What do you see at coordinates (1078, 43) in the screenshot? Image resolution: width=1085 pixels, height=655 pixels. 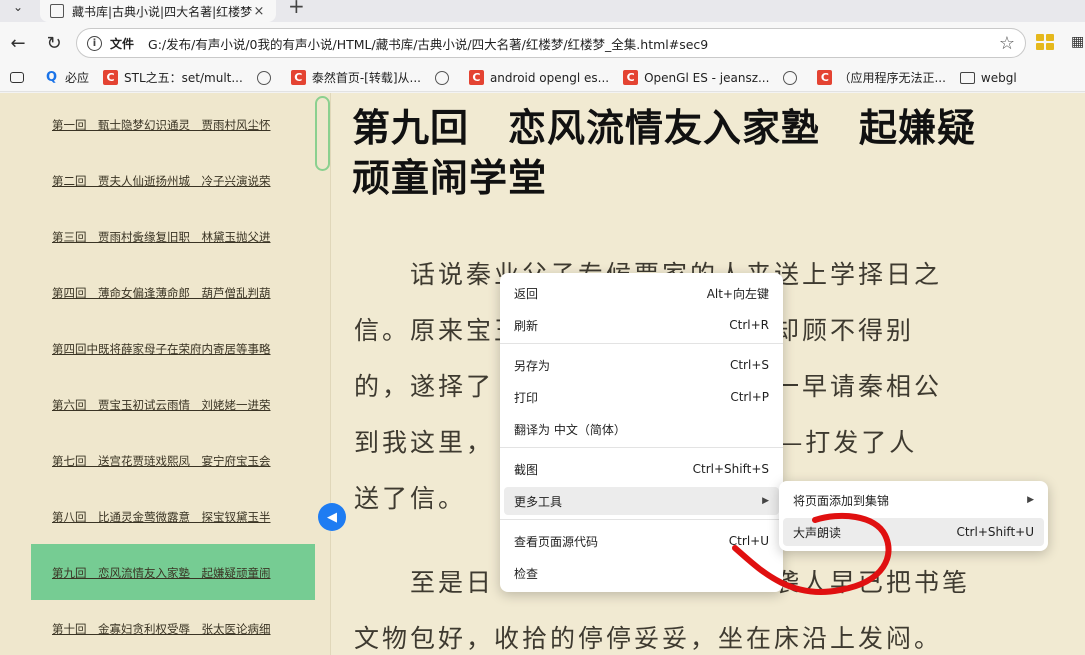 I see `extension-icon: ▦` at bounding box center [1078, 43].